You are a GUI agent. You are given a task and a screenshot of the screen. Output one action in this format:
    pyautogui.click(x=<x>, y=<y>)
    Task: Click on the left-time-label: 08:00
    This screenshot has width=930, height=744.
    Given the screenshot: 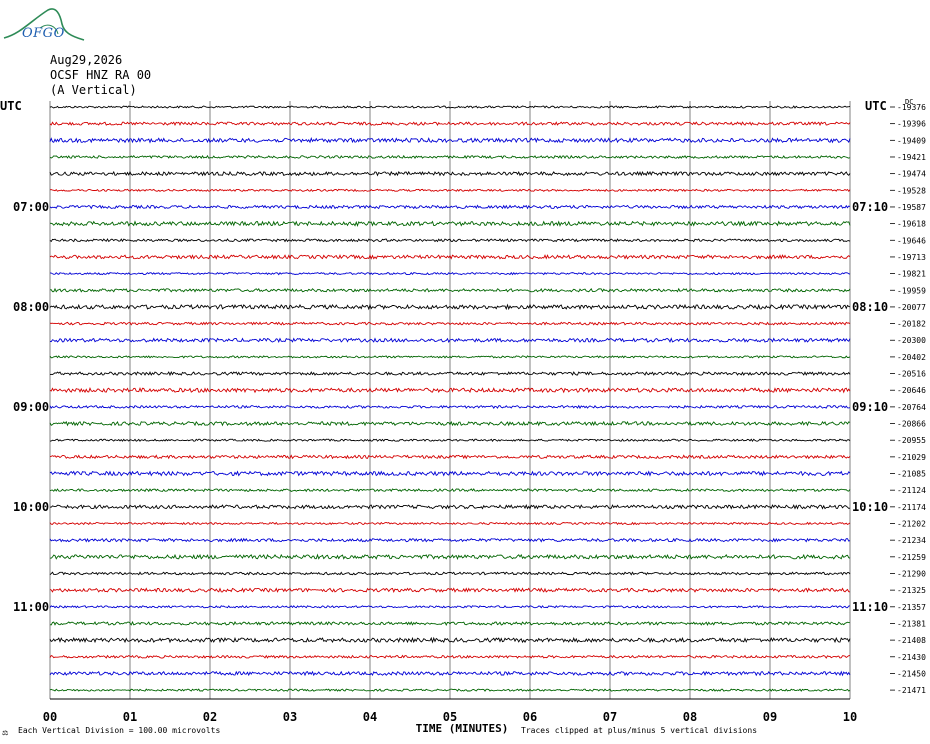 What is the action you would take?
    pyautogui.click(x=31, y=307)
    